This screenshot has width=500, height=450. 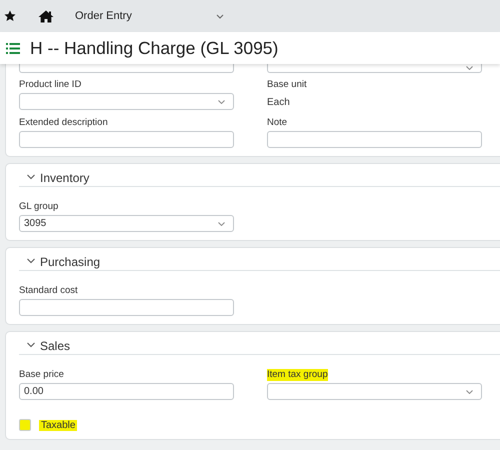 I want to click on field-label: Extended description, so click(x=63, y=123).